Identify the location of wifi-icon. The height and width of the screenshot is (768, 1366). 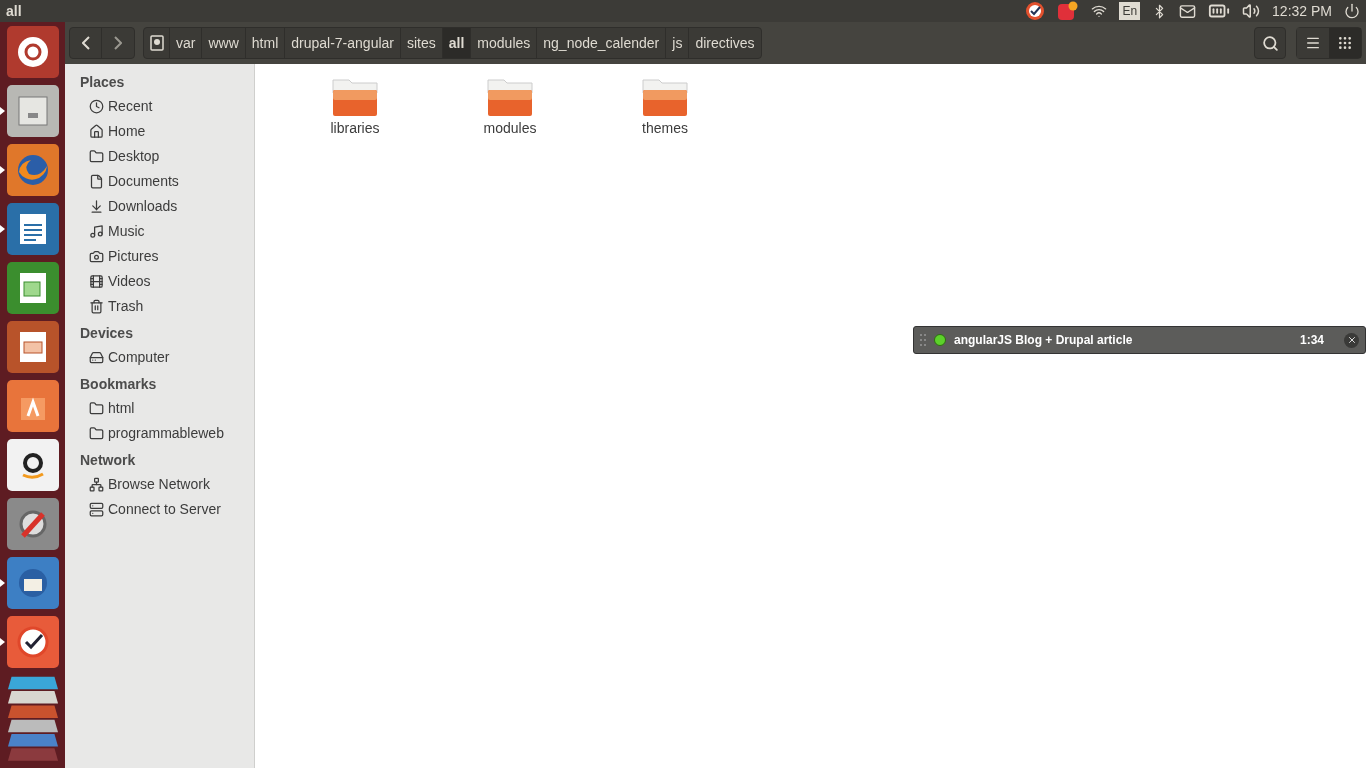
(1099, 11).